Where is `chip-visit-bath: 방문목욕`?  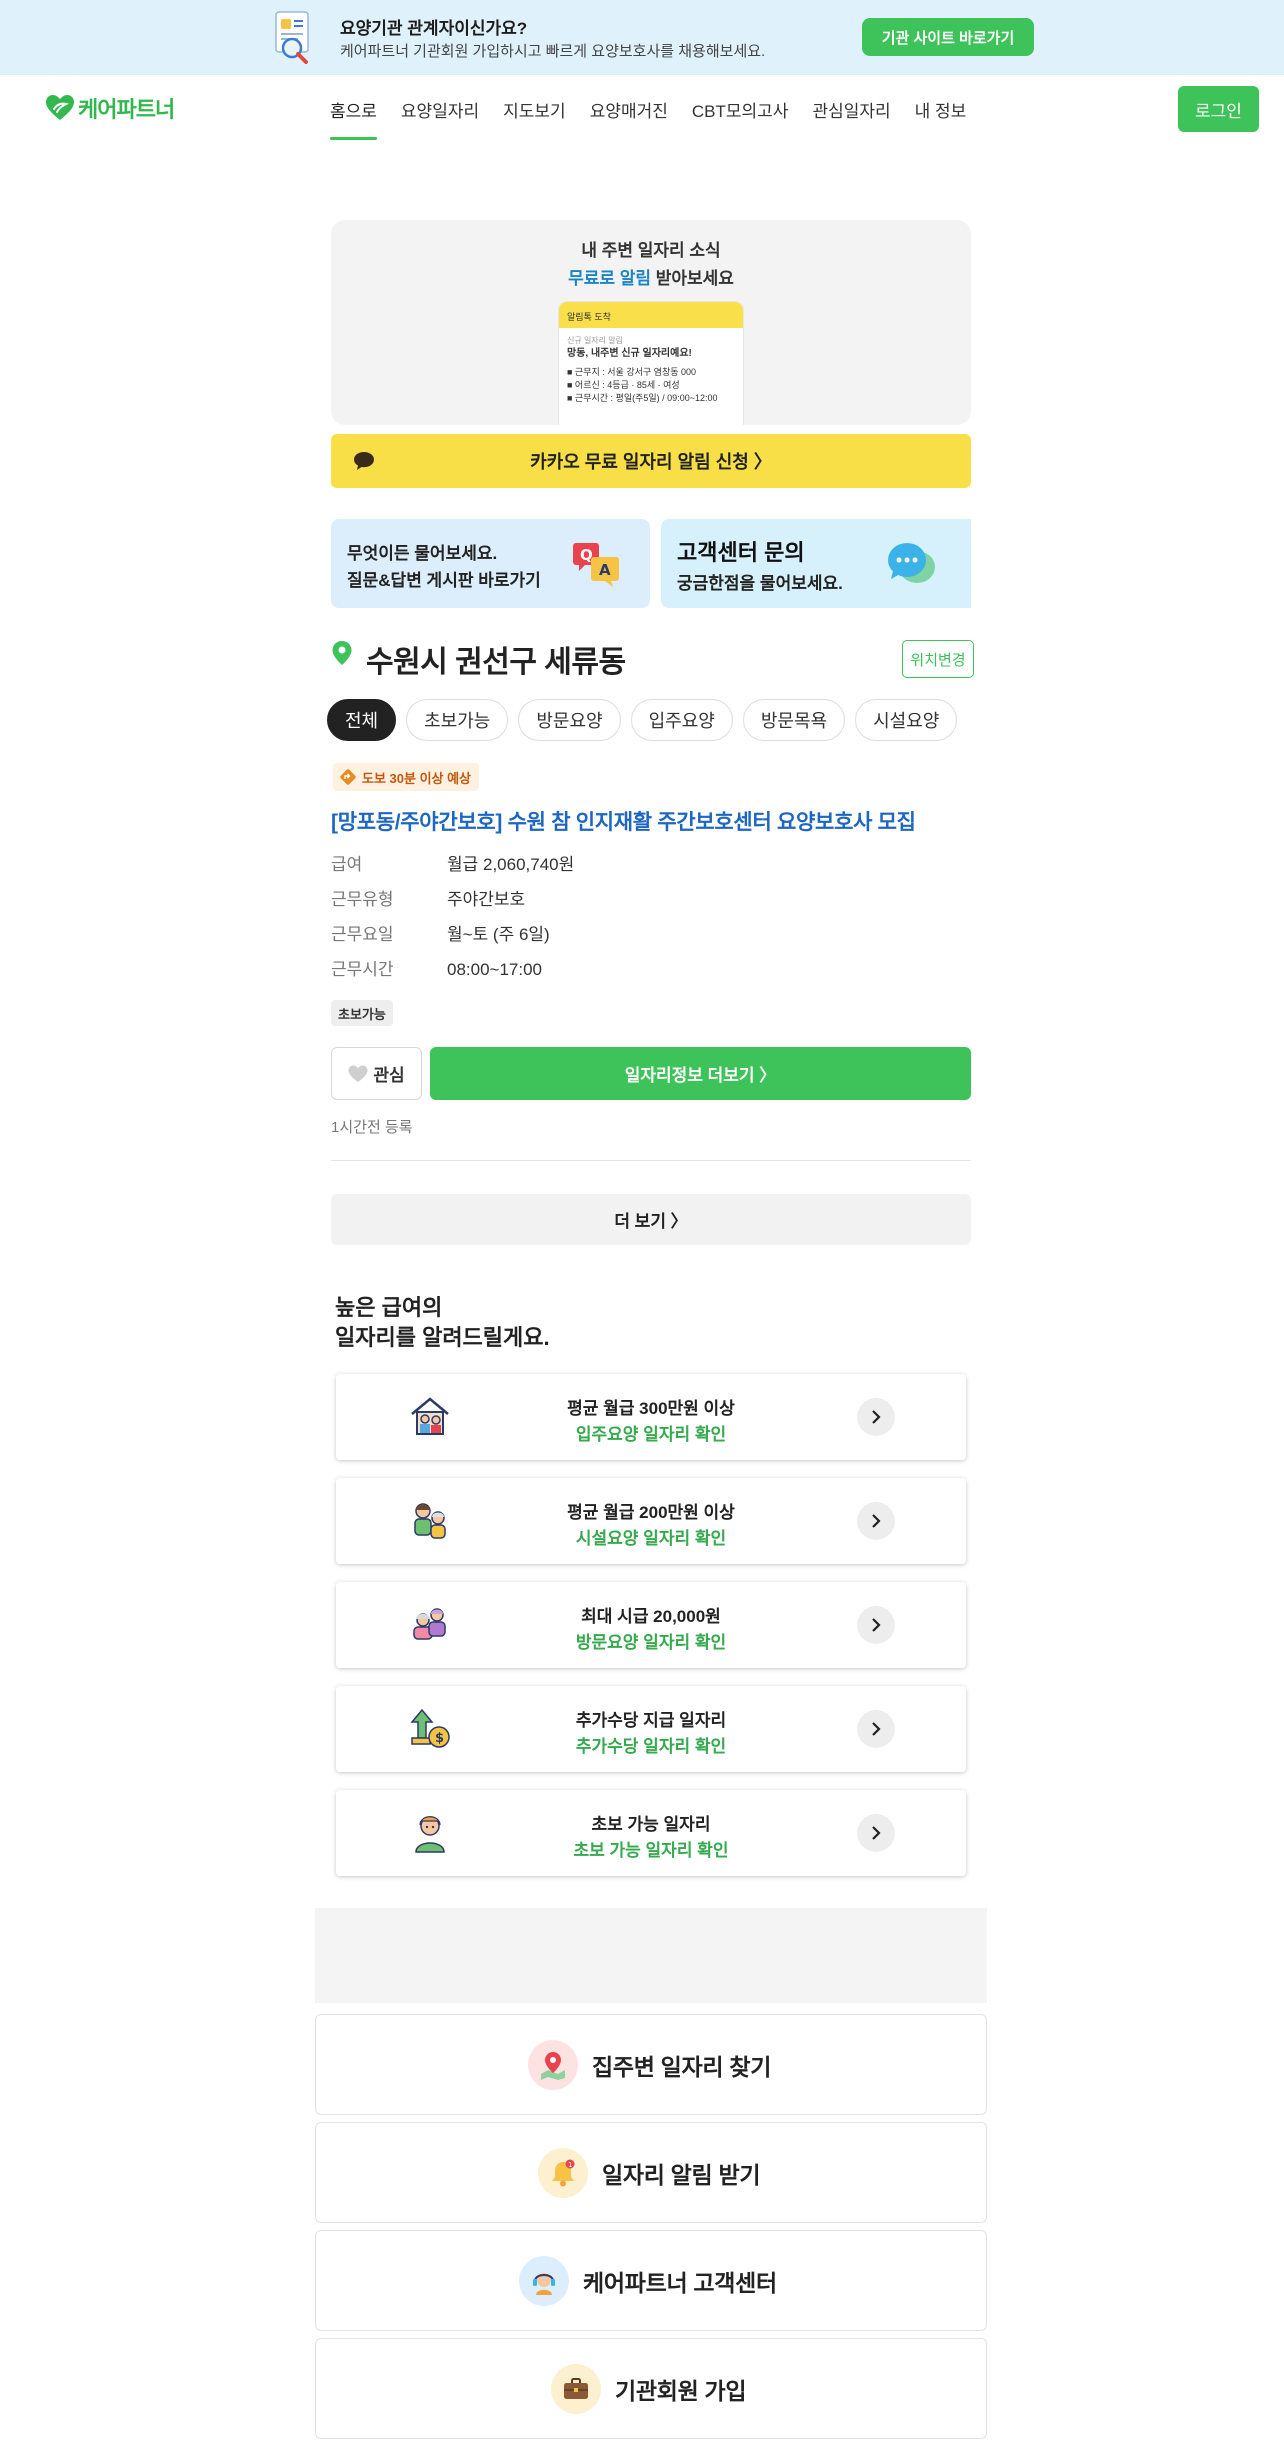 chip-visit-bath: 방문목욕 is located at coordinates (794, 720).